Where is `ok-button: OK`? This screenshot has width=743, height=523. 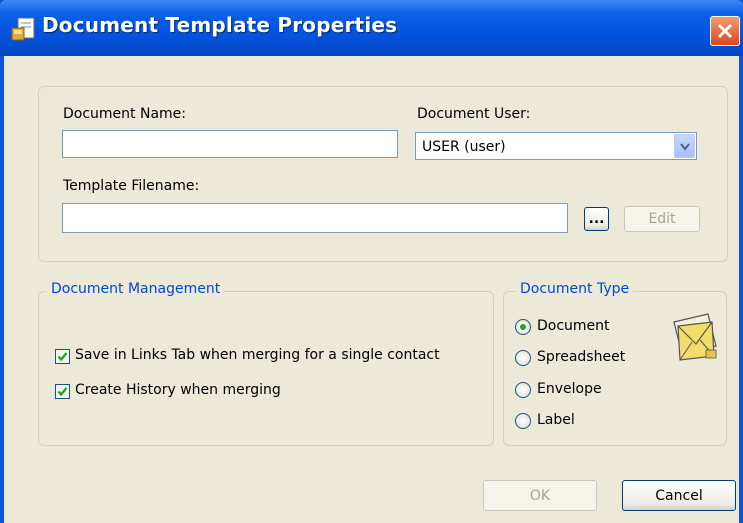 ok-button: OK is located at coordinates (540, 495).